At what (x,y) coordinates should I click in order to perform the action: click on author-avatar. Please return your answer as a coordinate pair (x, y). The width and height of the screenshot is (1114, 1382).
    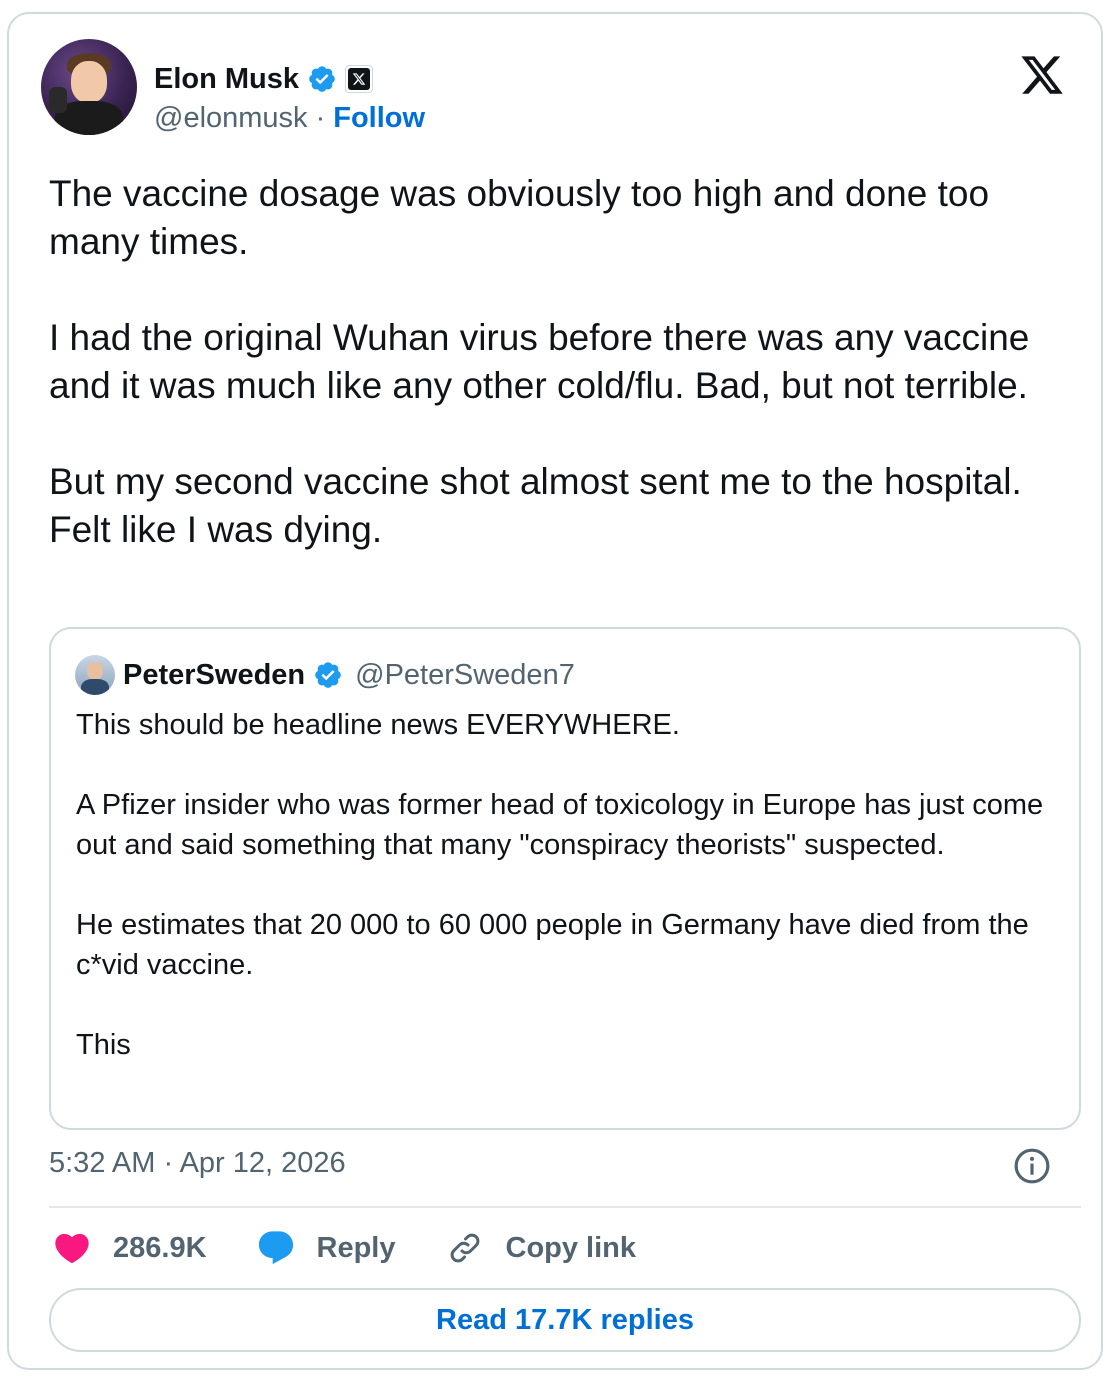
    Looking at the image, I should click on (89, 87).